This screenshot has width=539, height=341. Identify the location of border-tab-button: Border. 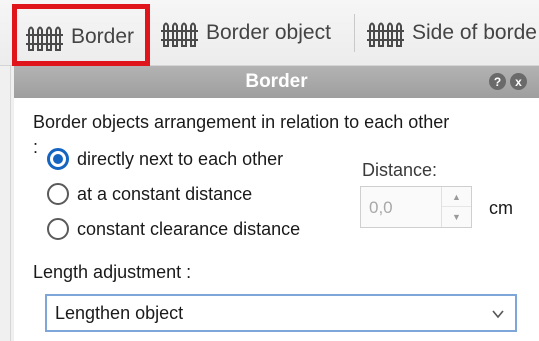
(81, 35).